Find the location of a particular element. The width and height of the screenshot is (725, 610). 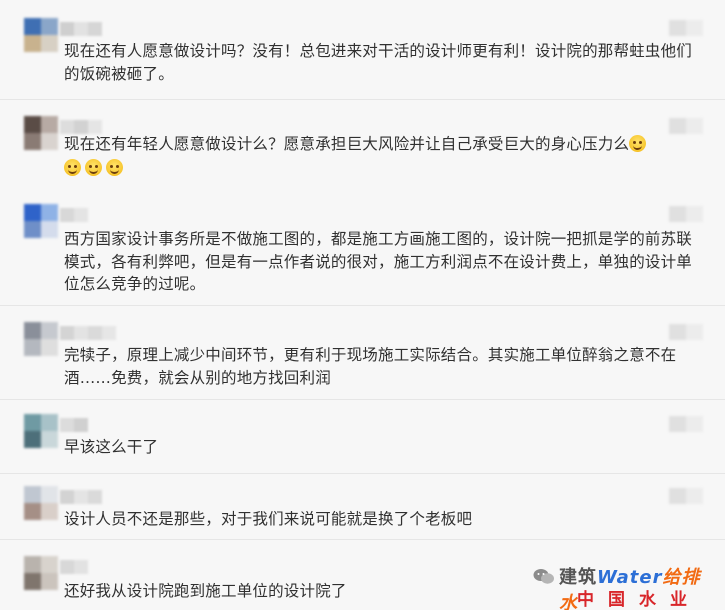

comment-text: 设计人员不还是那些，对于我们来说可能就是换了个老板吧 is located at coordinates (268, 519).